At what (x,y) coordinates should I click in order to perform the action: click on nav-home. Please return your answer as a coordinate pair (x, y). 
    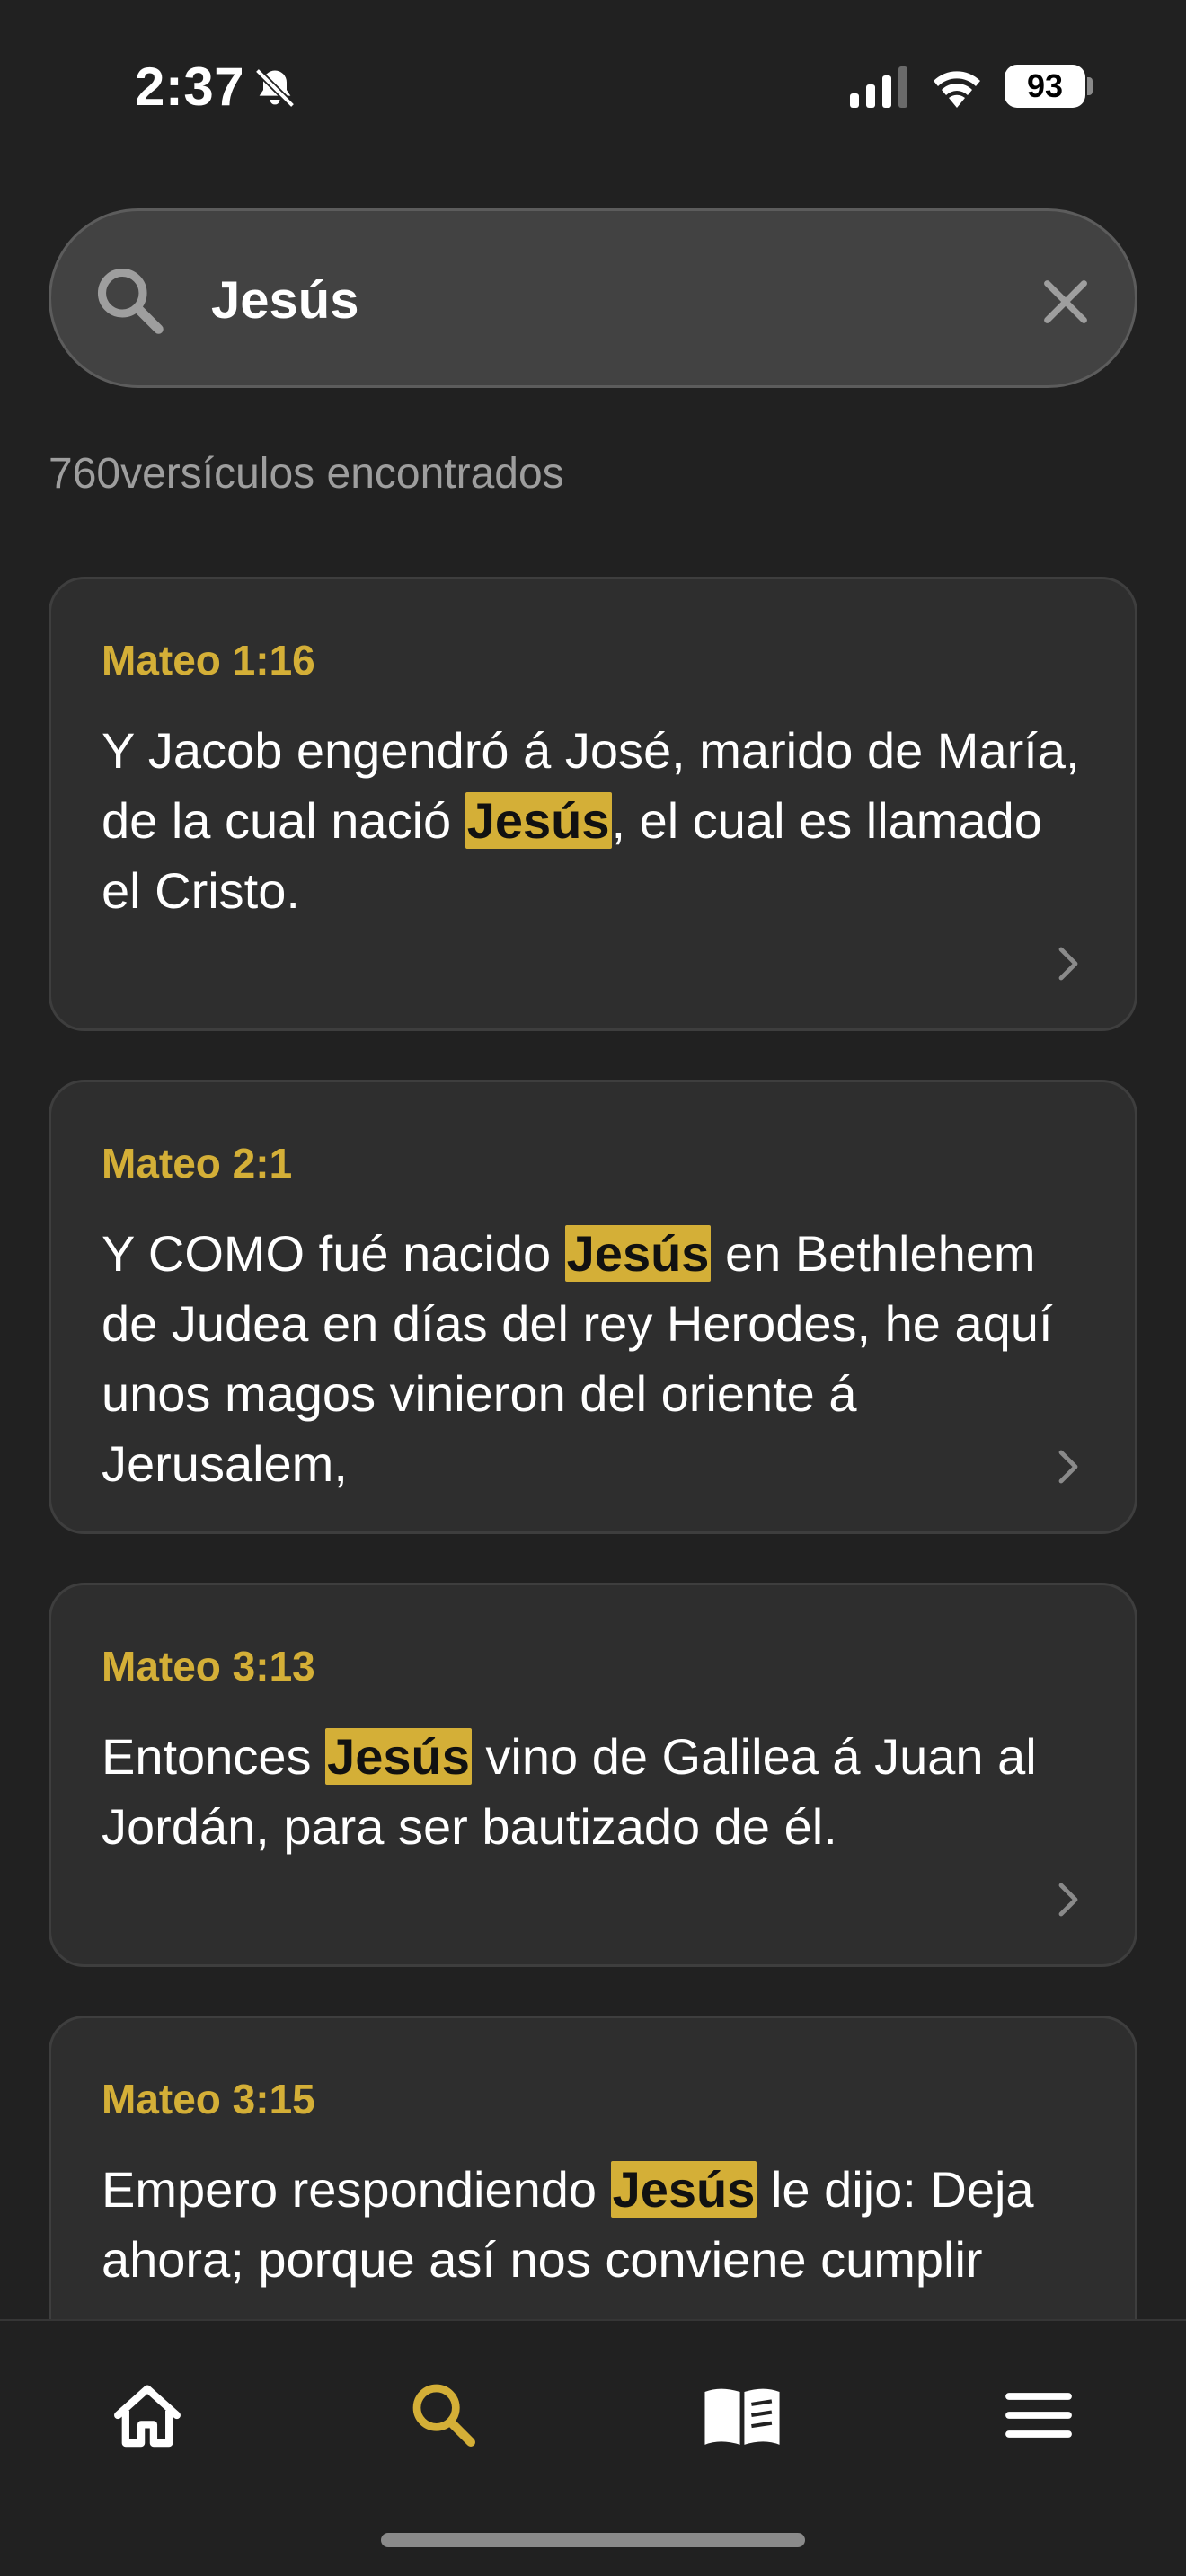
    Looking at the image, I should click on (147, 2415).